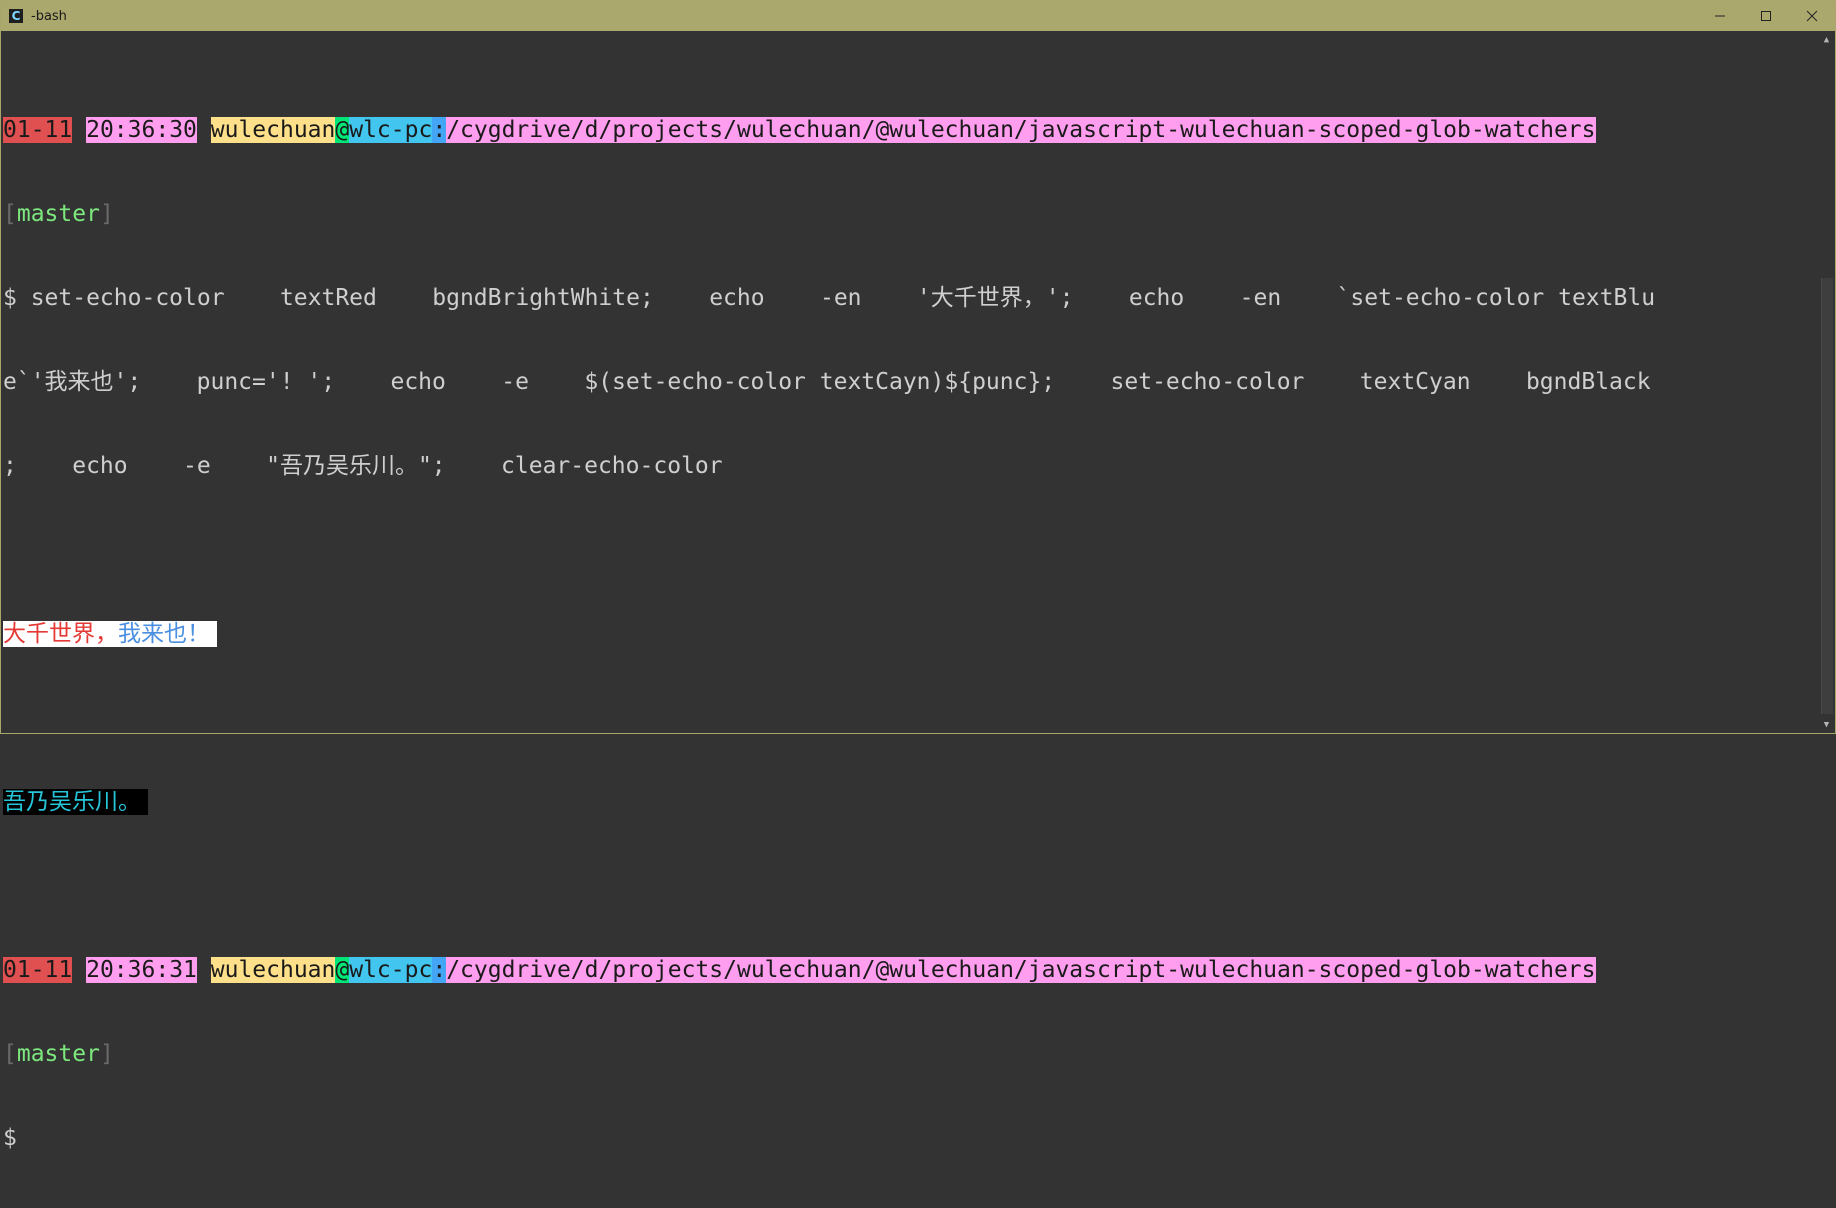 The height and width of the screenshot is (1208, 1836). I want to click on prompt-time: 20:36:30, so click(141, 130).